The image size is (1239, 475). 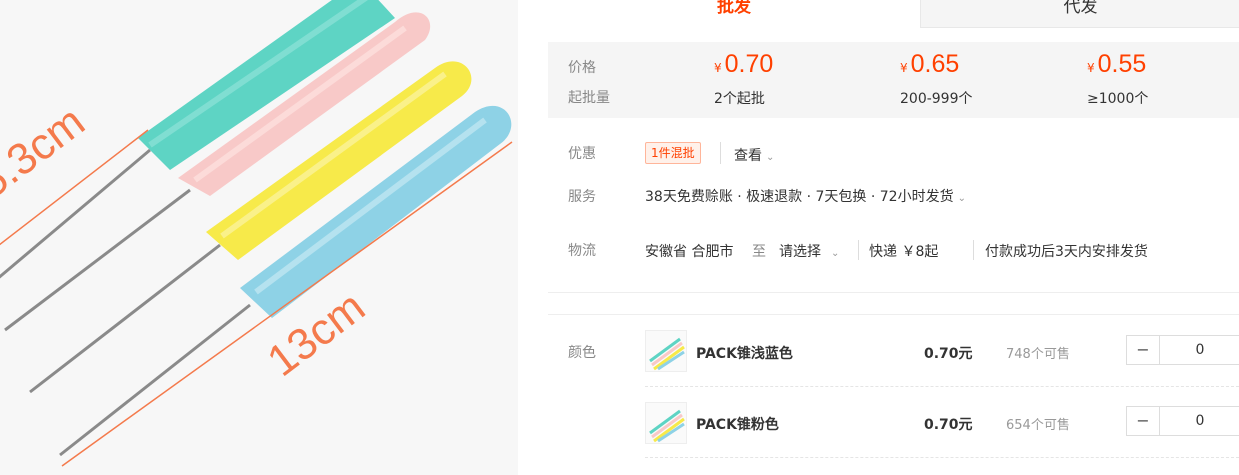 I want to click on tab-wholesale: 批发, so click(x=734, y=14).